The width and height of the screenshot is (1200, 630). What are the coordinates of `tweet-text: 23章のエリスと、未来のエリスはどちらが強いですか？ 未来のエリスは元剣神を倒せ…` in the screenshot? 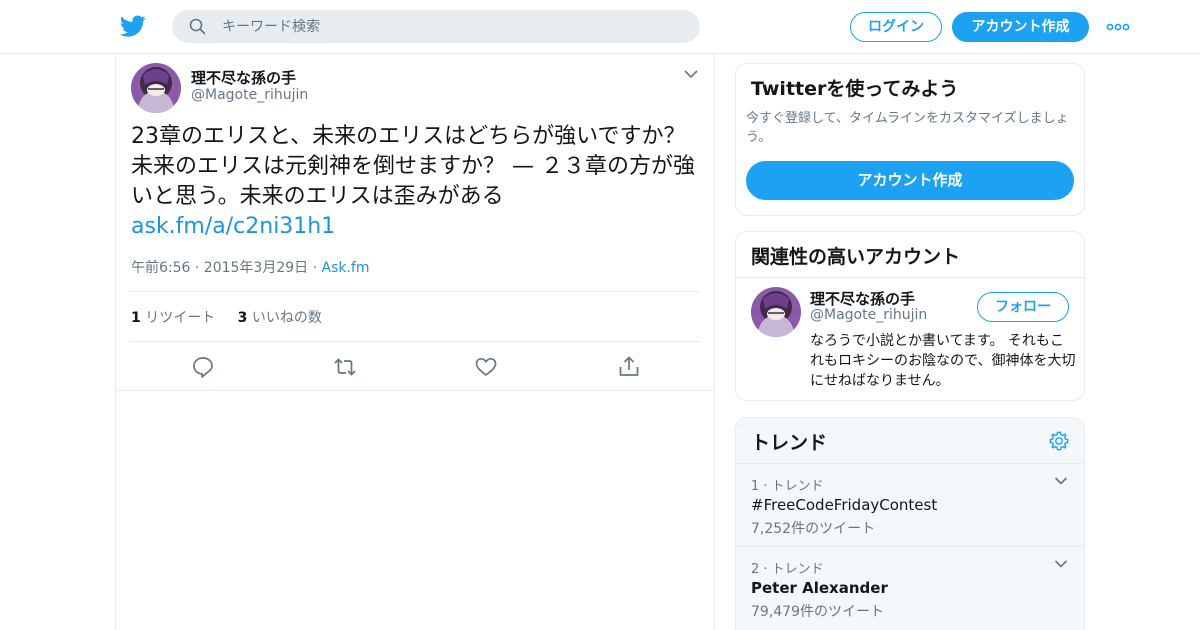 It's located at (417, 182).